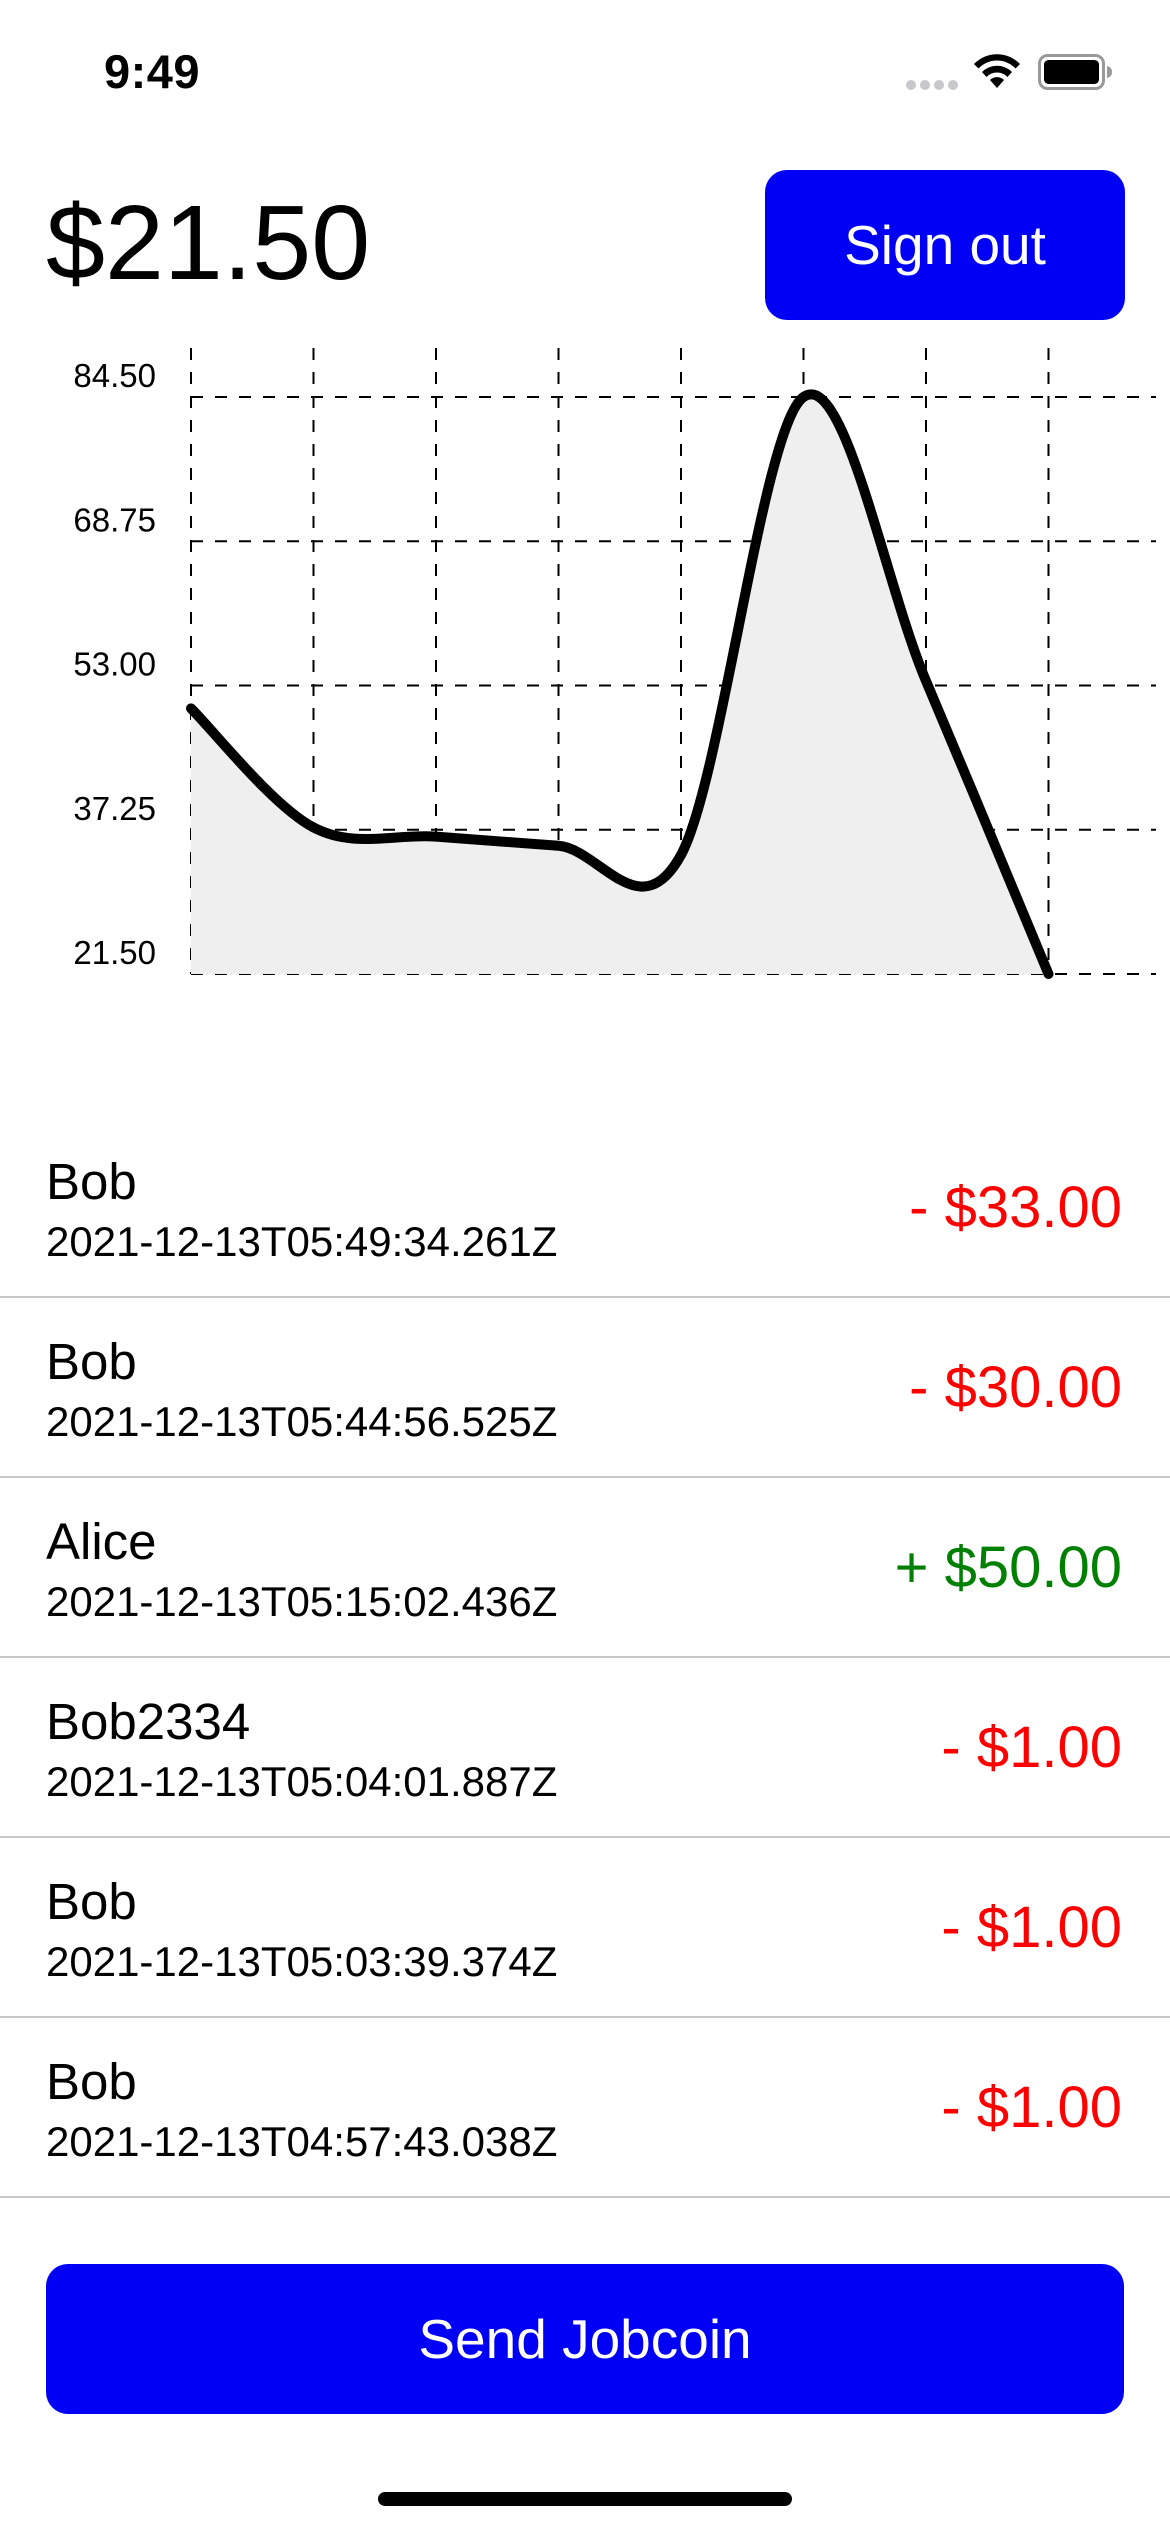  Describe the element at coordinates (585, 1568) in the screenshot. I see `transaction-row: Alice 2021-12-13T05:15:02.436Z + $50.00` at that location.